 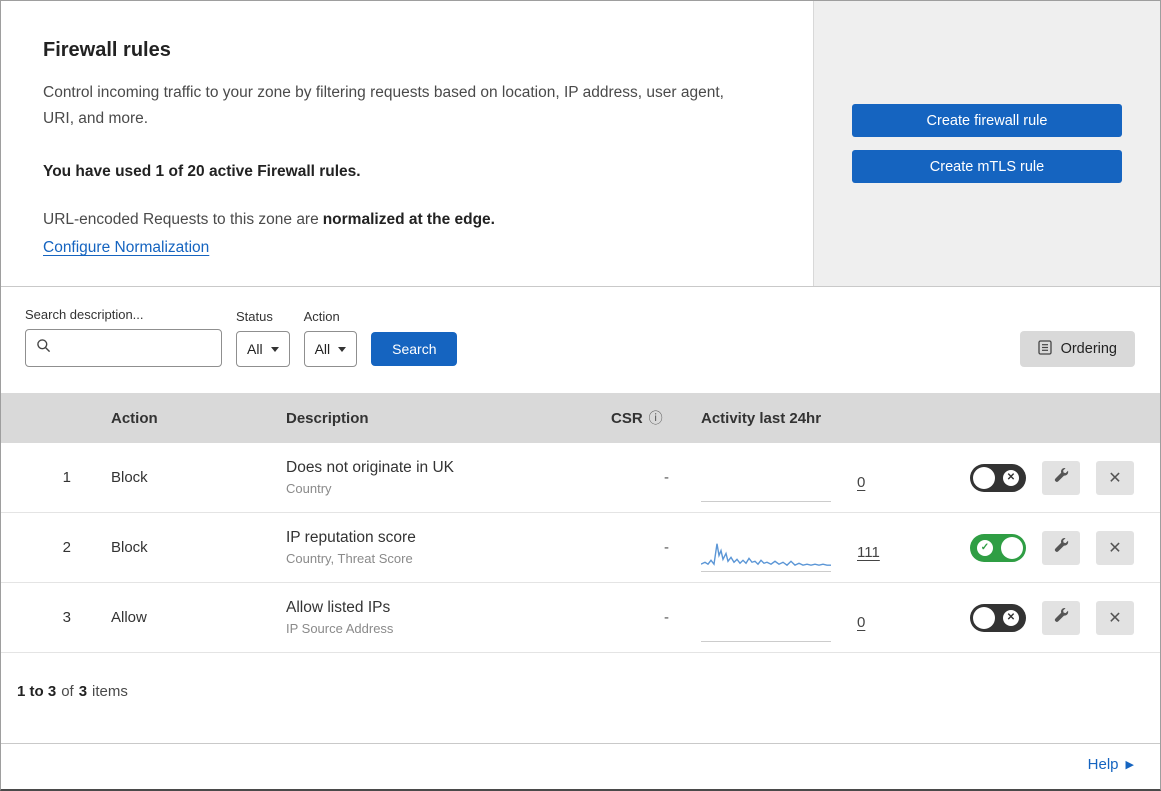 What do you see at coordinates (110, 691) in the screenshot?
I see `items-label: items` at bounding box center [110, 691].